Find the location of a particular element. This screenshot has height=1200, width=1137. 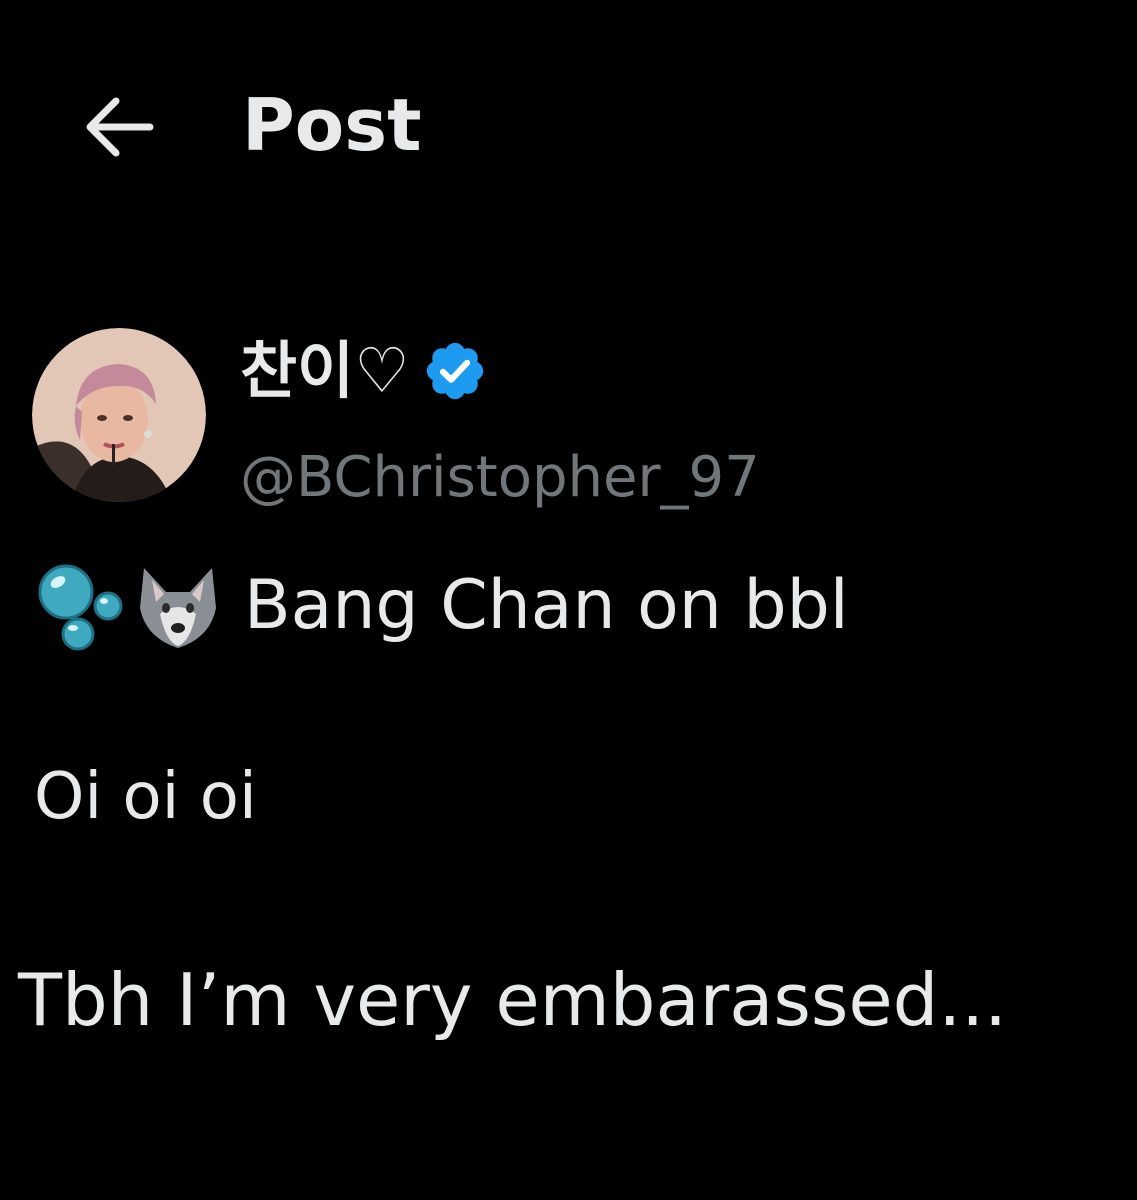

page-title: Post is located at coordinates (332, 125).